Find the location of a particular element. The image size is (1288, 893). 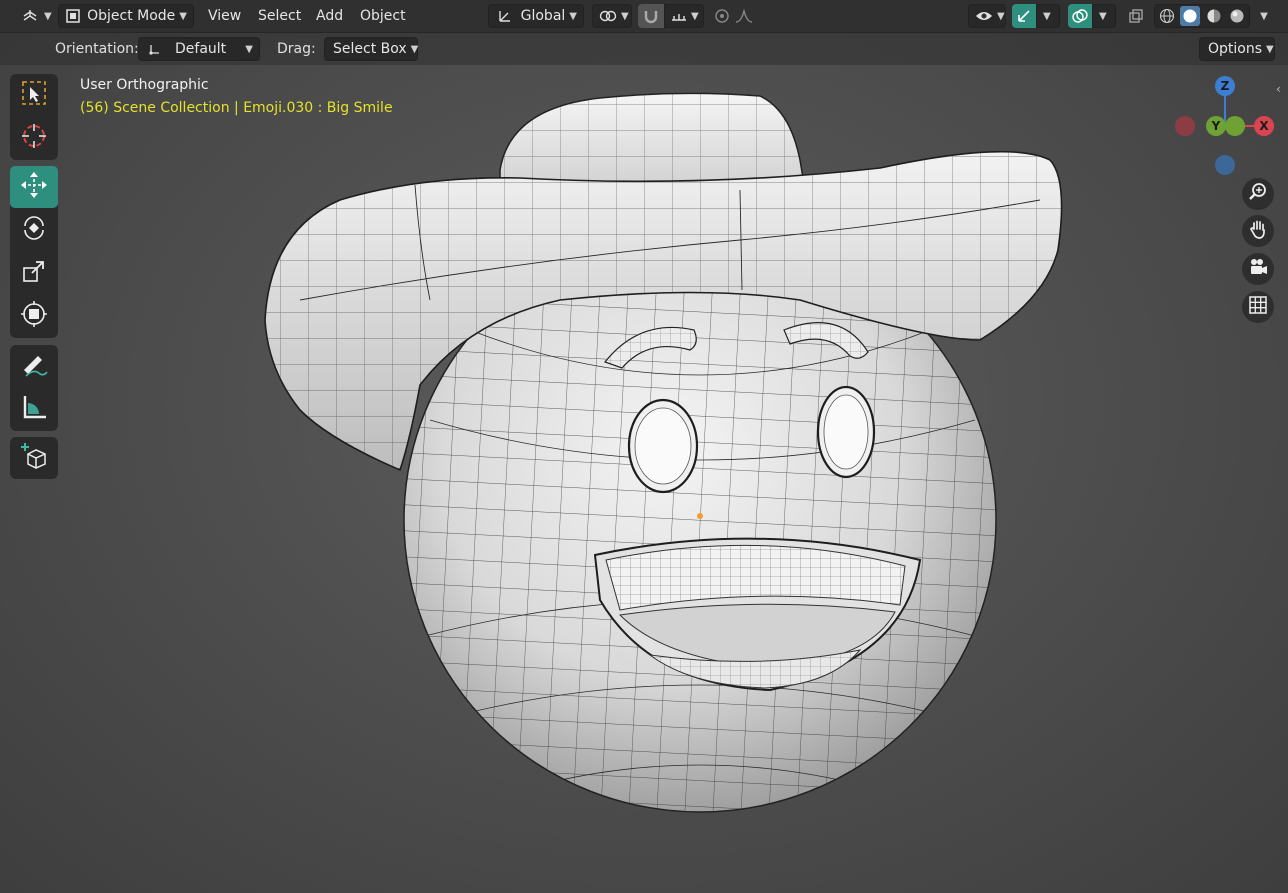

orientation-setting-value: Default is located at coordinates (201, 49).